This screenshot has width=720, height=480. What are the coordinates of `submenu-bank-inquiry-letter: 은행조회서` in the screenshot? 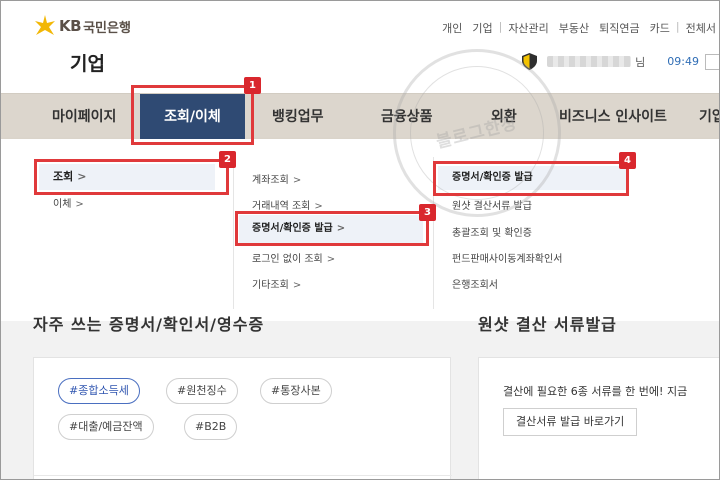 It's located at (475, 283).